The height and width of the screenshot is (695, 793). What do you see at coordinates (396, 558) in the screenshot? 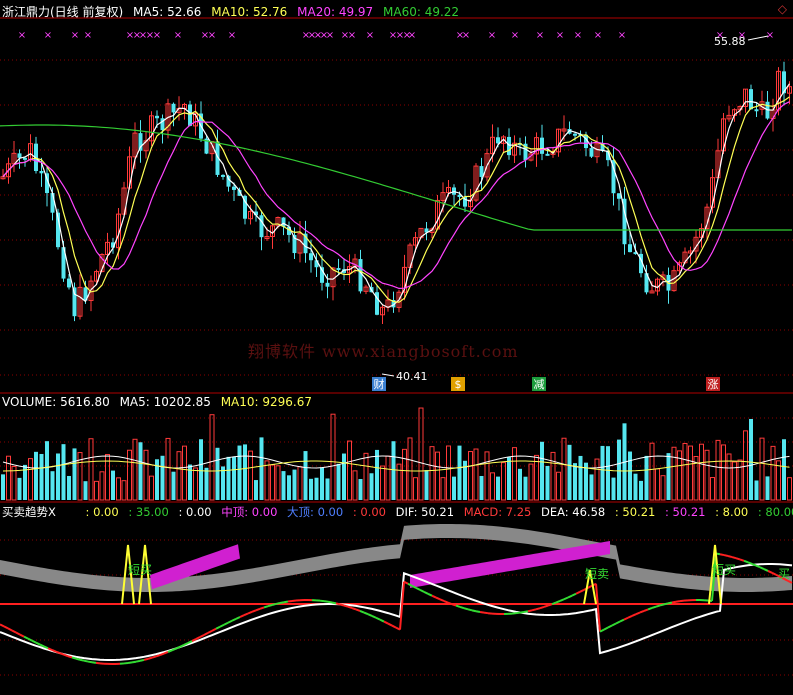
I see `trend-band-grey` at bounding box center [396, 558].